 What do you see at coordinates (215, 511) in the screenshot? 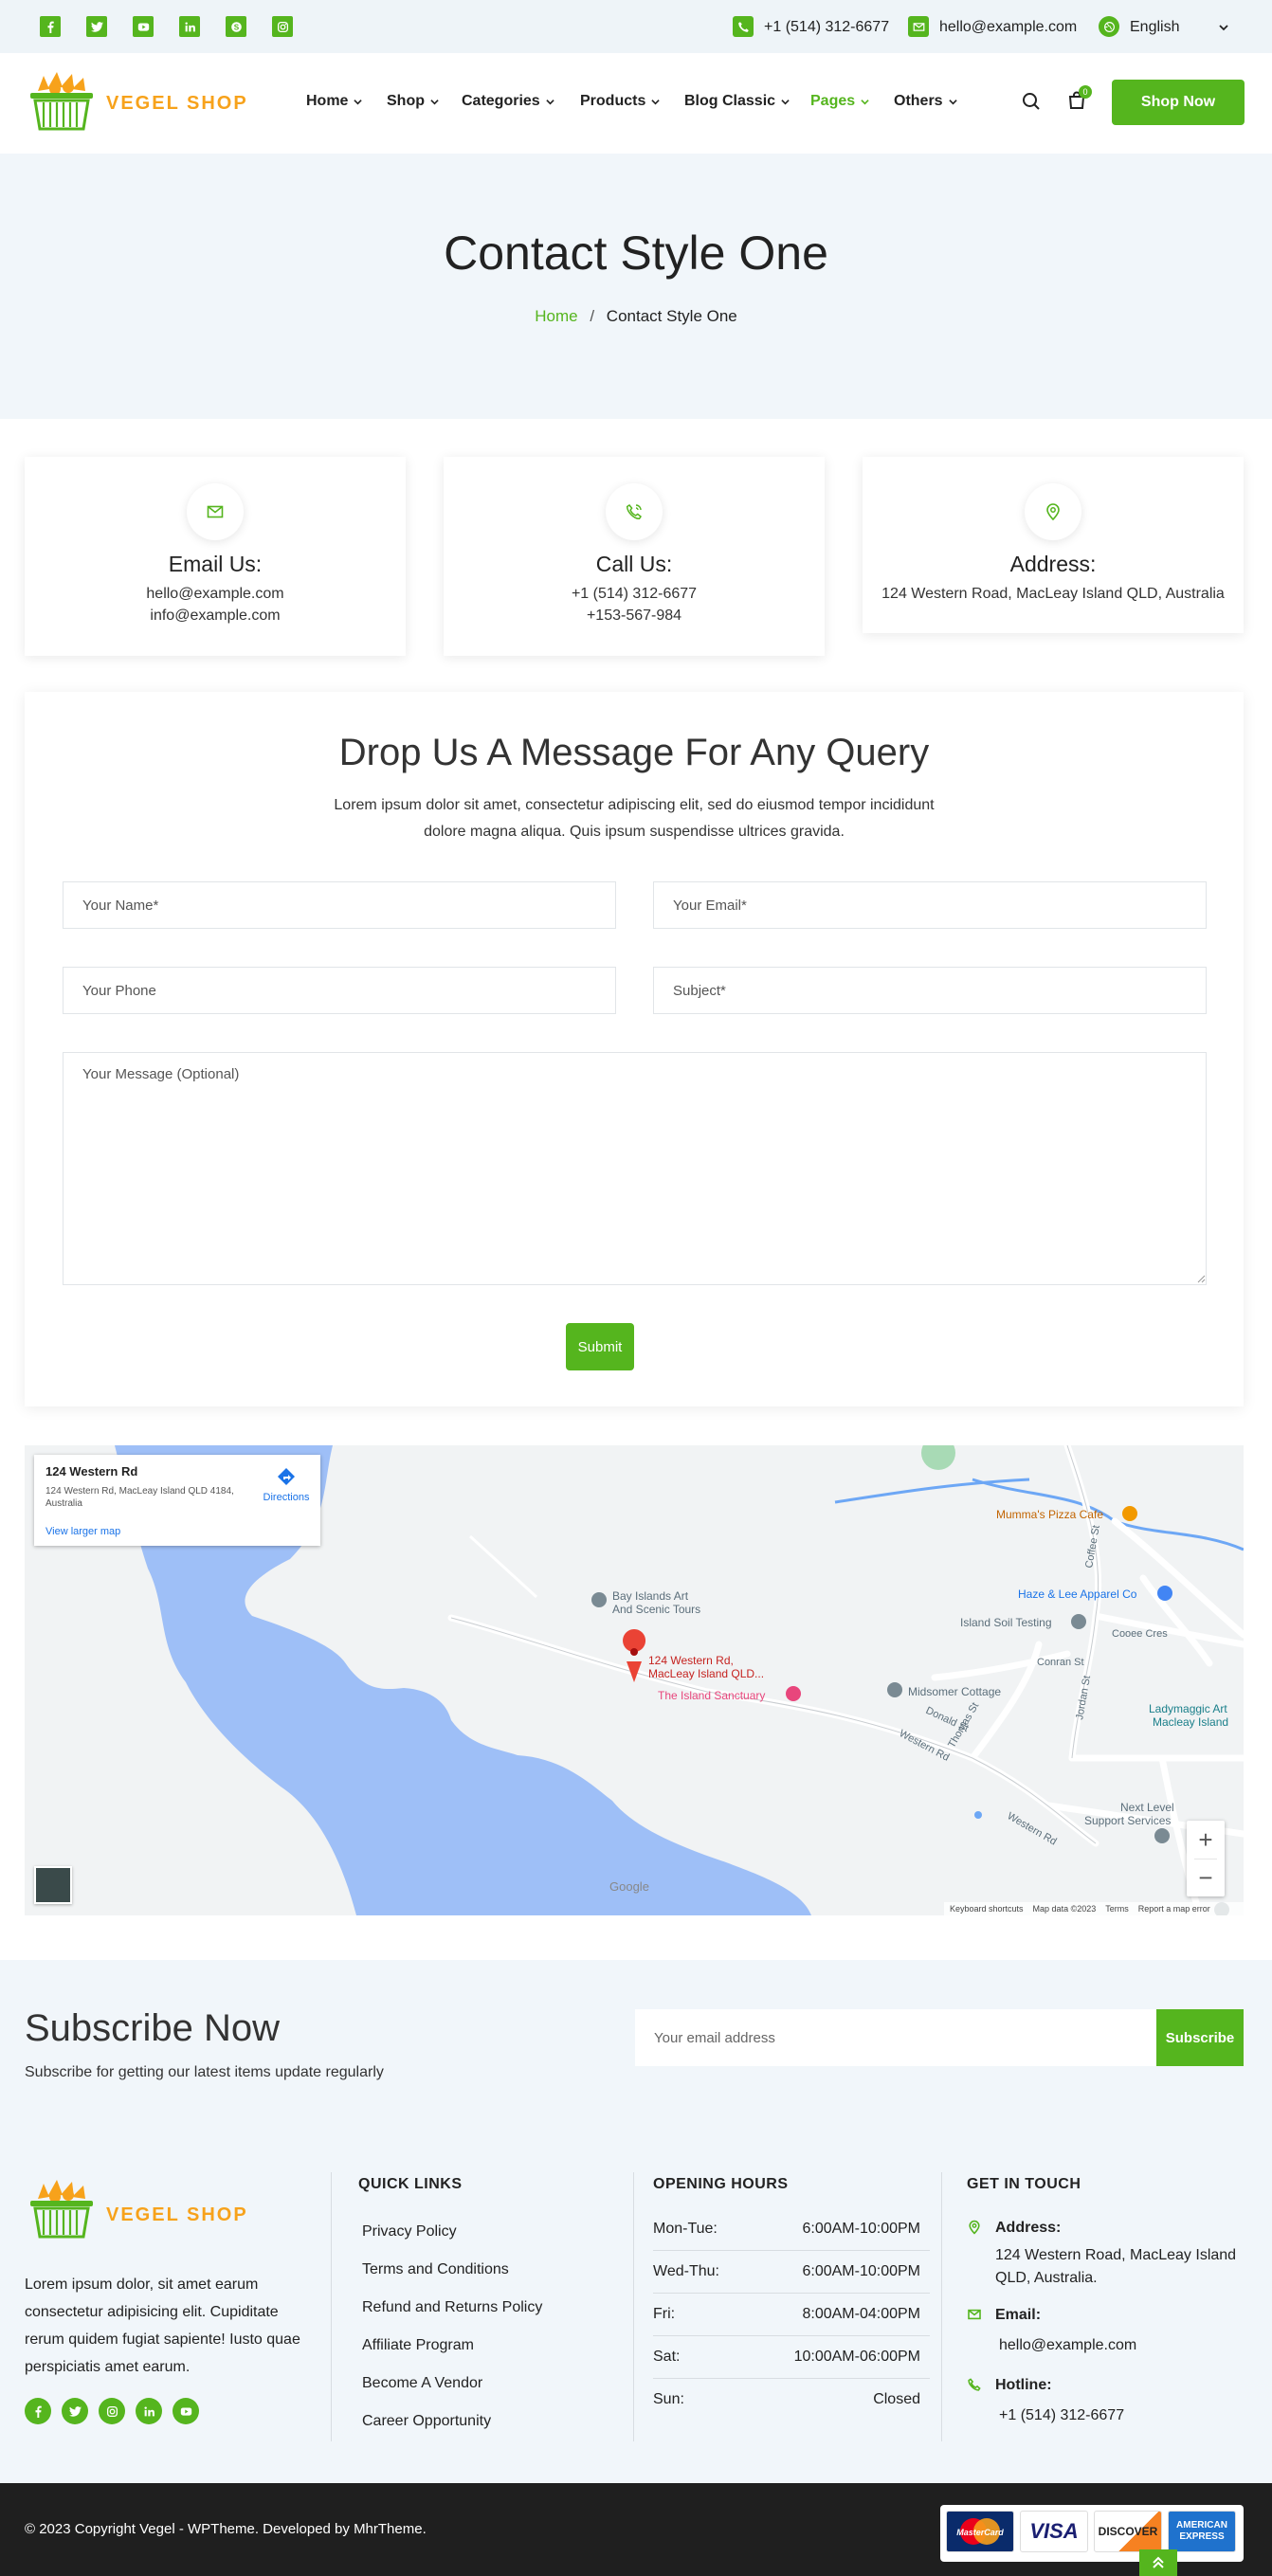
I see `envelope-icon` at bounding box center [215, 511].